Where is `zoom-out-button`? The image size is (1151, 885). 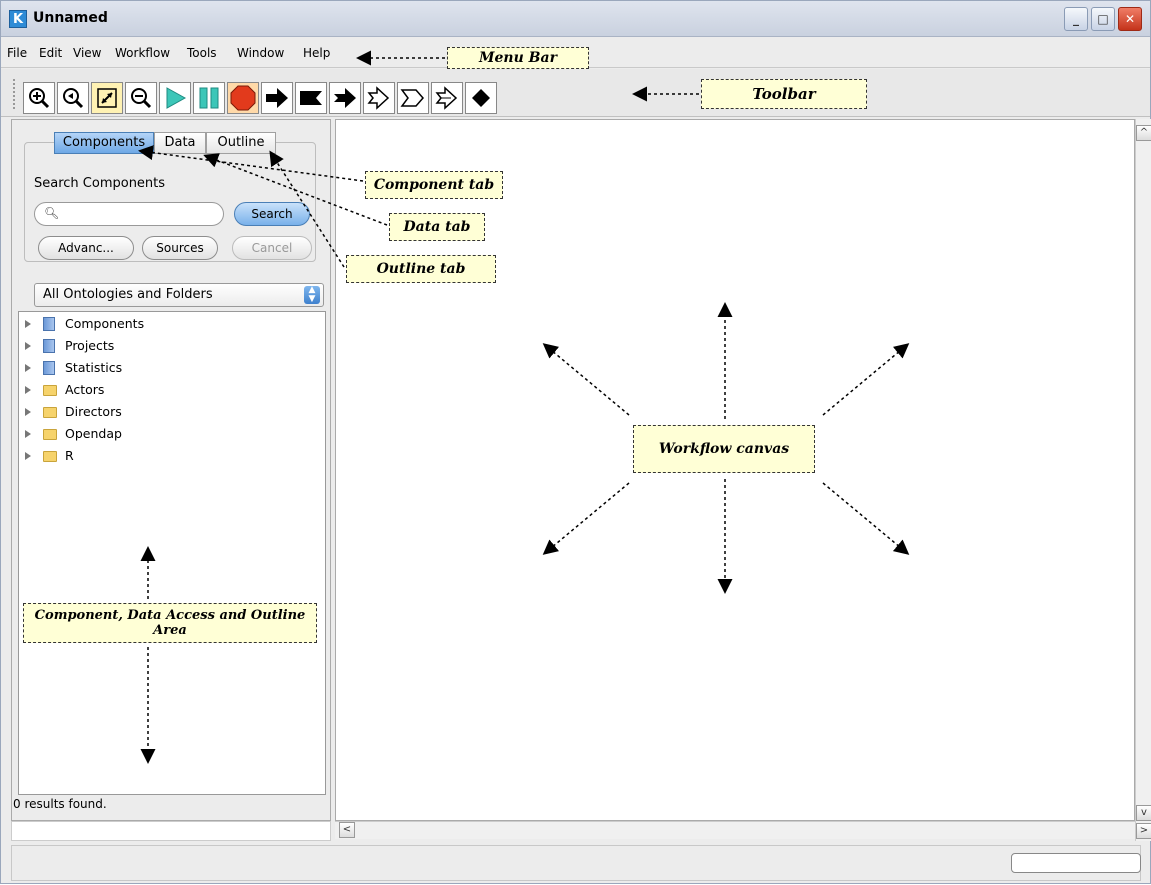
zoom-out-button is located at coordinates (141, 98).